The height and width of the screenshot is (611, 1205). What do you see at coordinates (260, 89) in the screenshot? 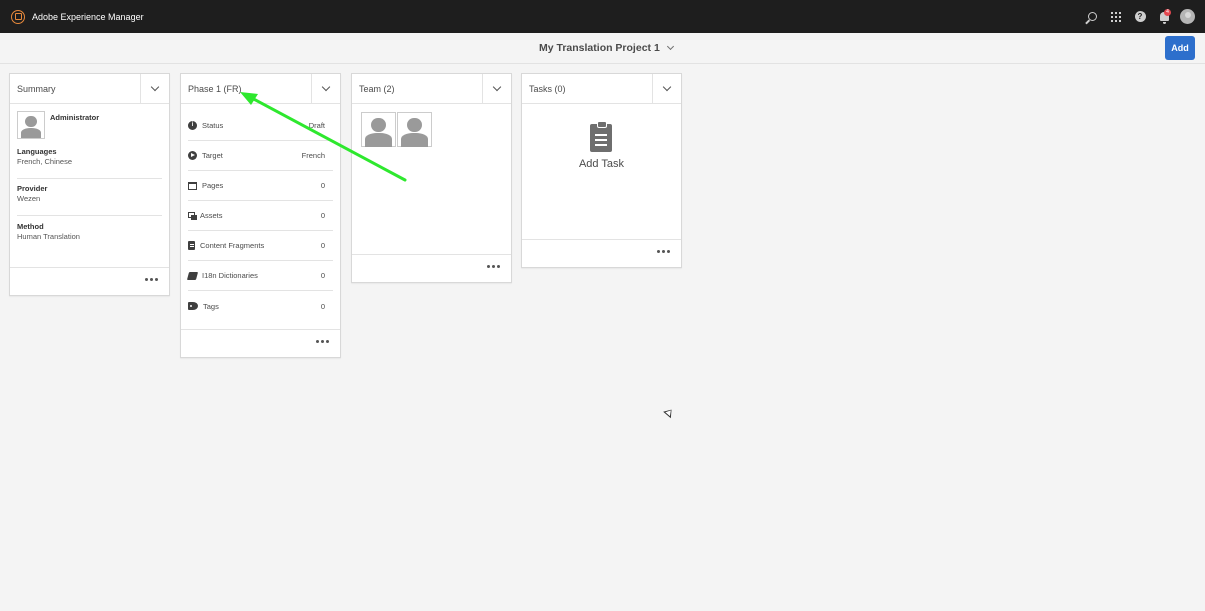
I see `card-header: Phase 1 (FR)` at bounding box center [260, 89].